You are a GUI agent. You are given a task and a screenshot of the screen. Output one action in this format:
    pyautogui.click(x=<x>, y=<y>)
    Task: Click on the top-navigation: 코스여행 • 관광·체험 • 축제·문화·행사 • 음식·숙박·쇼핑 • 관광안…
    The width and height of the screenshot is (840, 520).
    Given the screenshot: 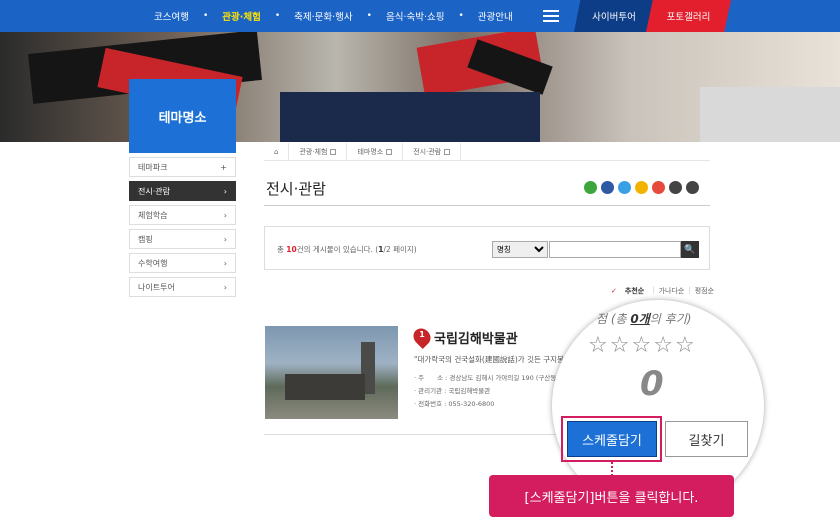 What is the action you would take?
    pyautogui.click(x=420, y=16)
    